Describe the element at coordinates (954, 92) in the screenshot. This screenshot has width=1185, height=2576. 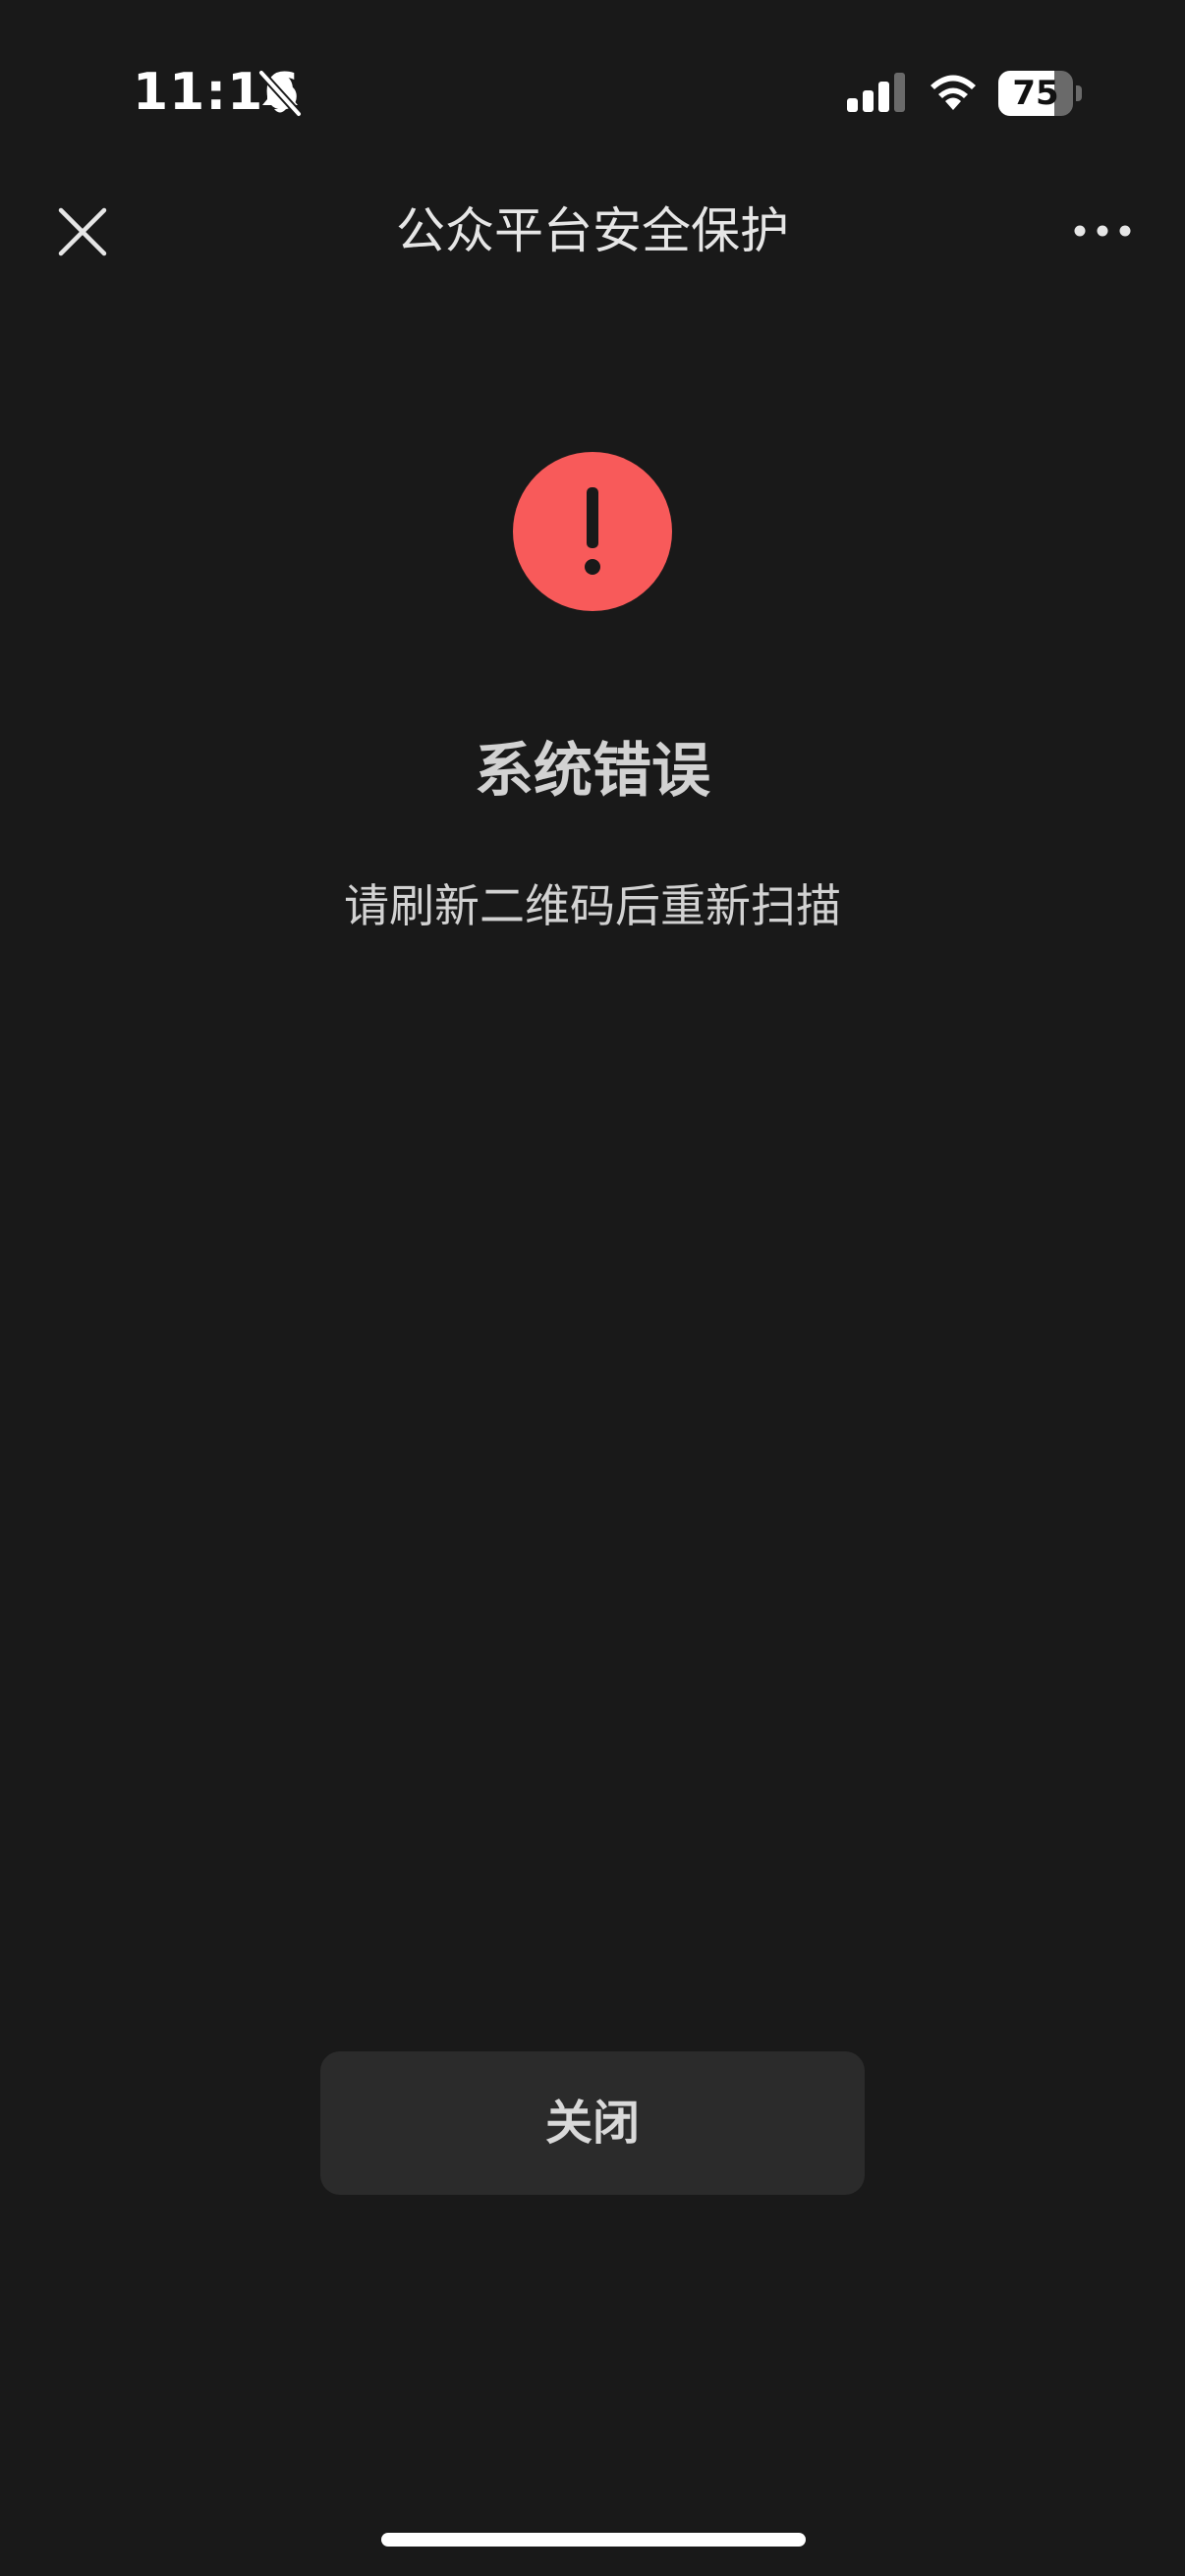
I see `wifi-icon` at that location.